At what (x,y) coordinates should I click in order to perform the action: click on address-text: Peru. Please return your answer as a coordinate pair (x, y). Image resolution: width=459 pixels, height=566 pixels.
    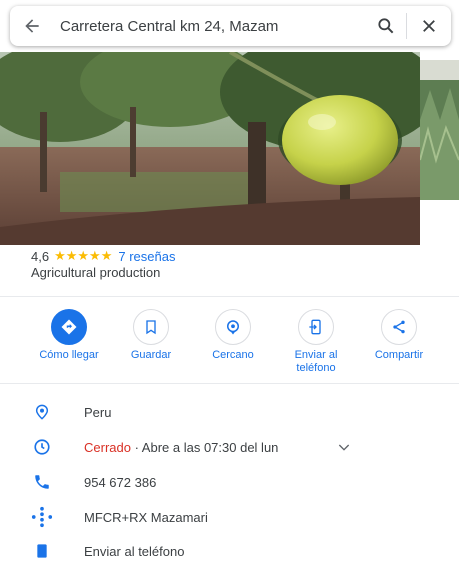
    Looking at the image, I should click on (98, 412).